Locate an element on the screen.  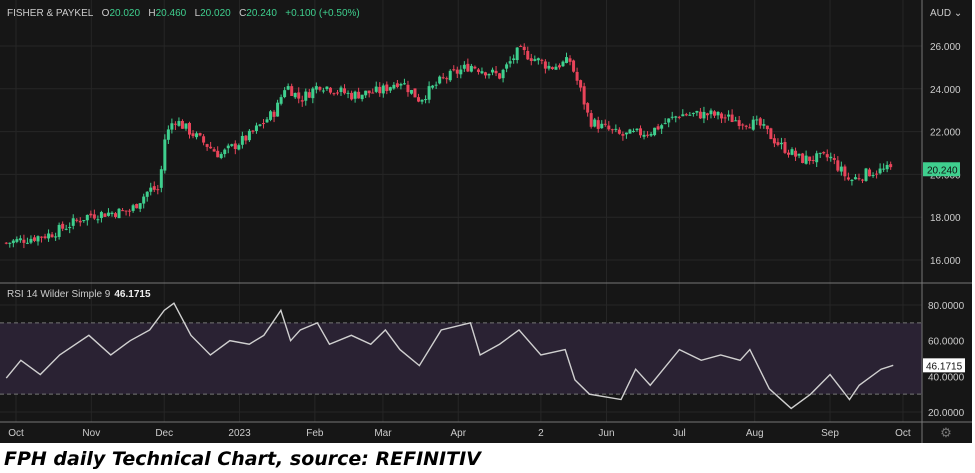
settings-gear-icon: ⚙ is located at coordinates (946, 432).